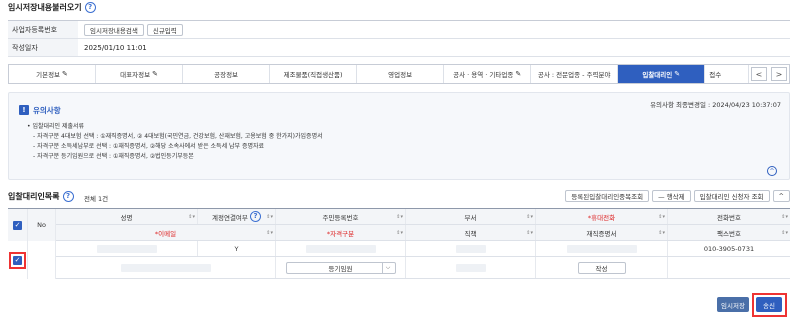 This screenshot has width=800, height=329. I want to click on duplicate-check-button: 등록된입찰대리인중복조회, so click(607, 196).